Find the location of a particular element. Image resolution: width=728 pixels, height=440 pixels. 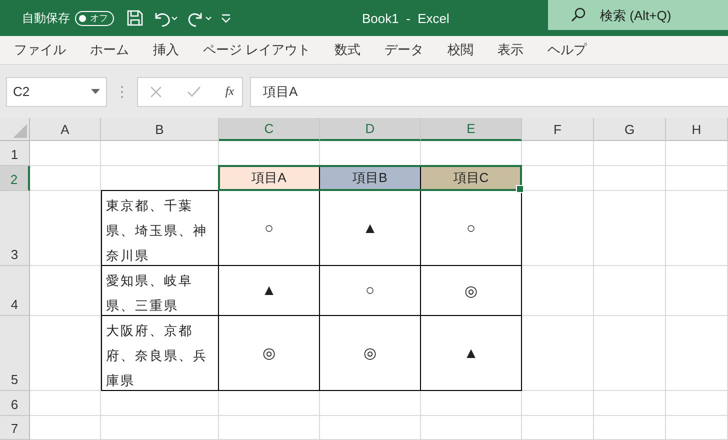

window-title: Book1 - Excel is located at coordinates (406, 18).